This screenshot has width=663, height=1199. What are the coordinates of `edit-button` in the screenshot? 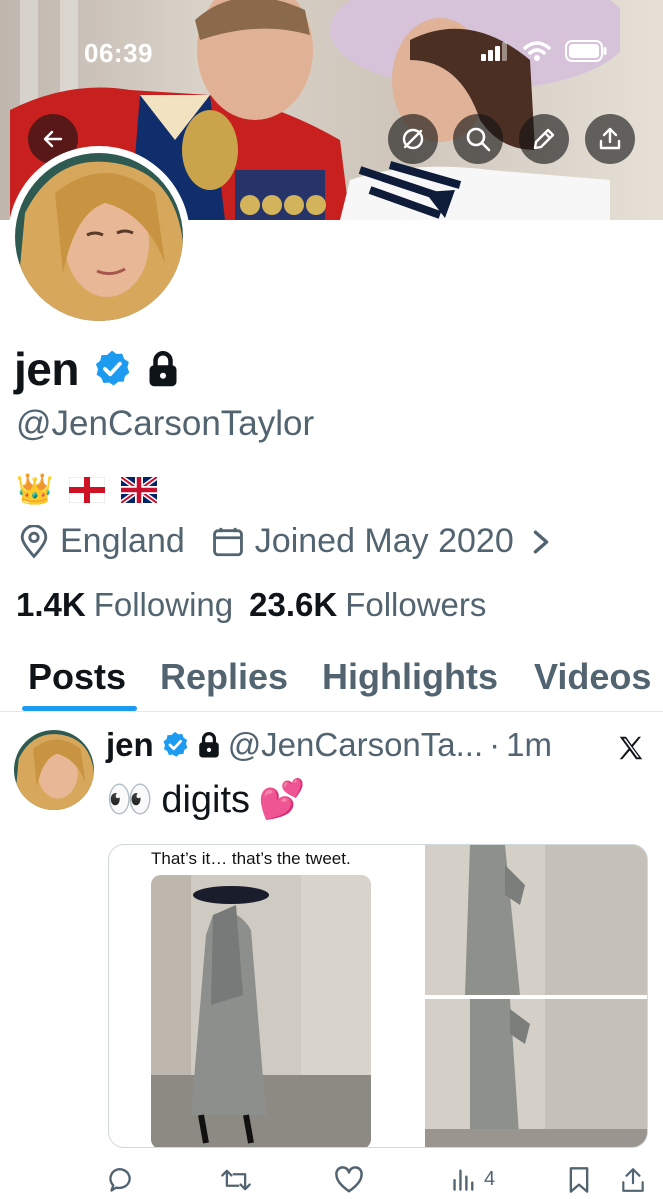 It's located at (544, 139).